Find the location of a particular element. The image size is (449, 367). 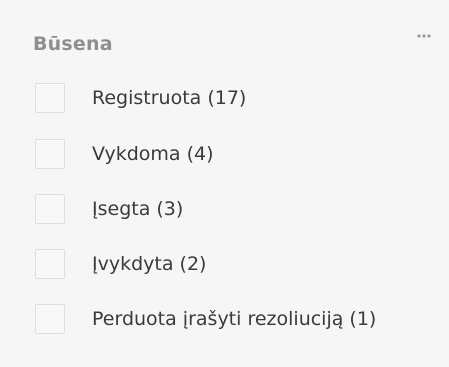

filter-option-perduota: Perduota įrašyti rezoliuciją (1) is located at coordinates (205, 319).